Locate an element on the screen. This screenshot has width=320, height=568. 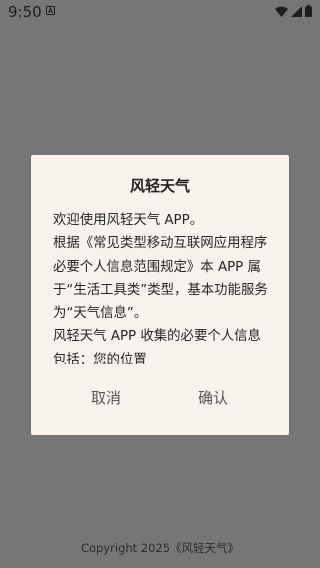
dialog-paragraph-collected-info: 风轻天气 APP 收集的必要个人信息包括：您的位置 is located at coordinates (157, 346).